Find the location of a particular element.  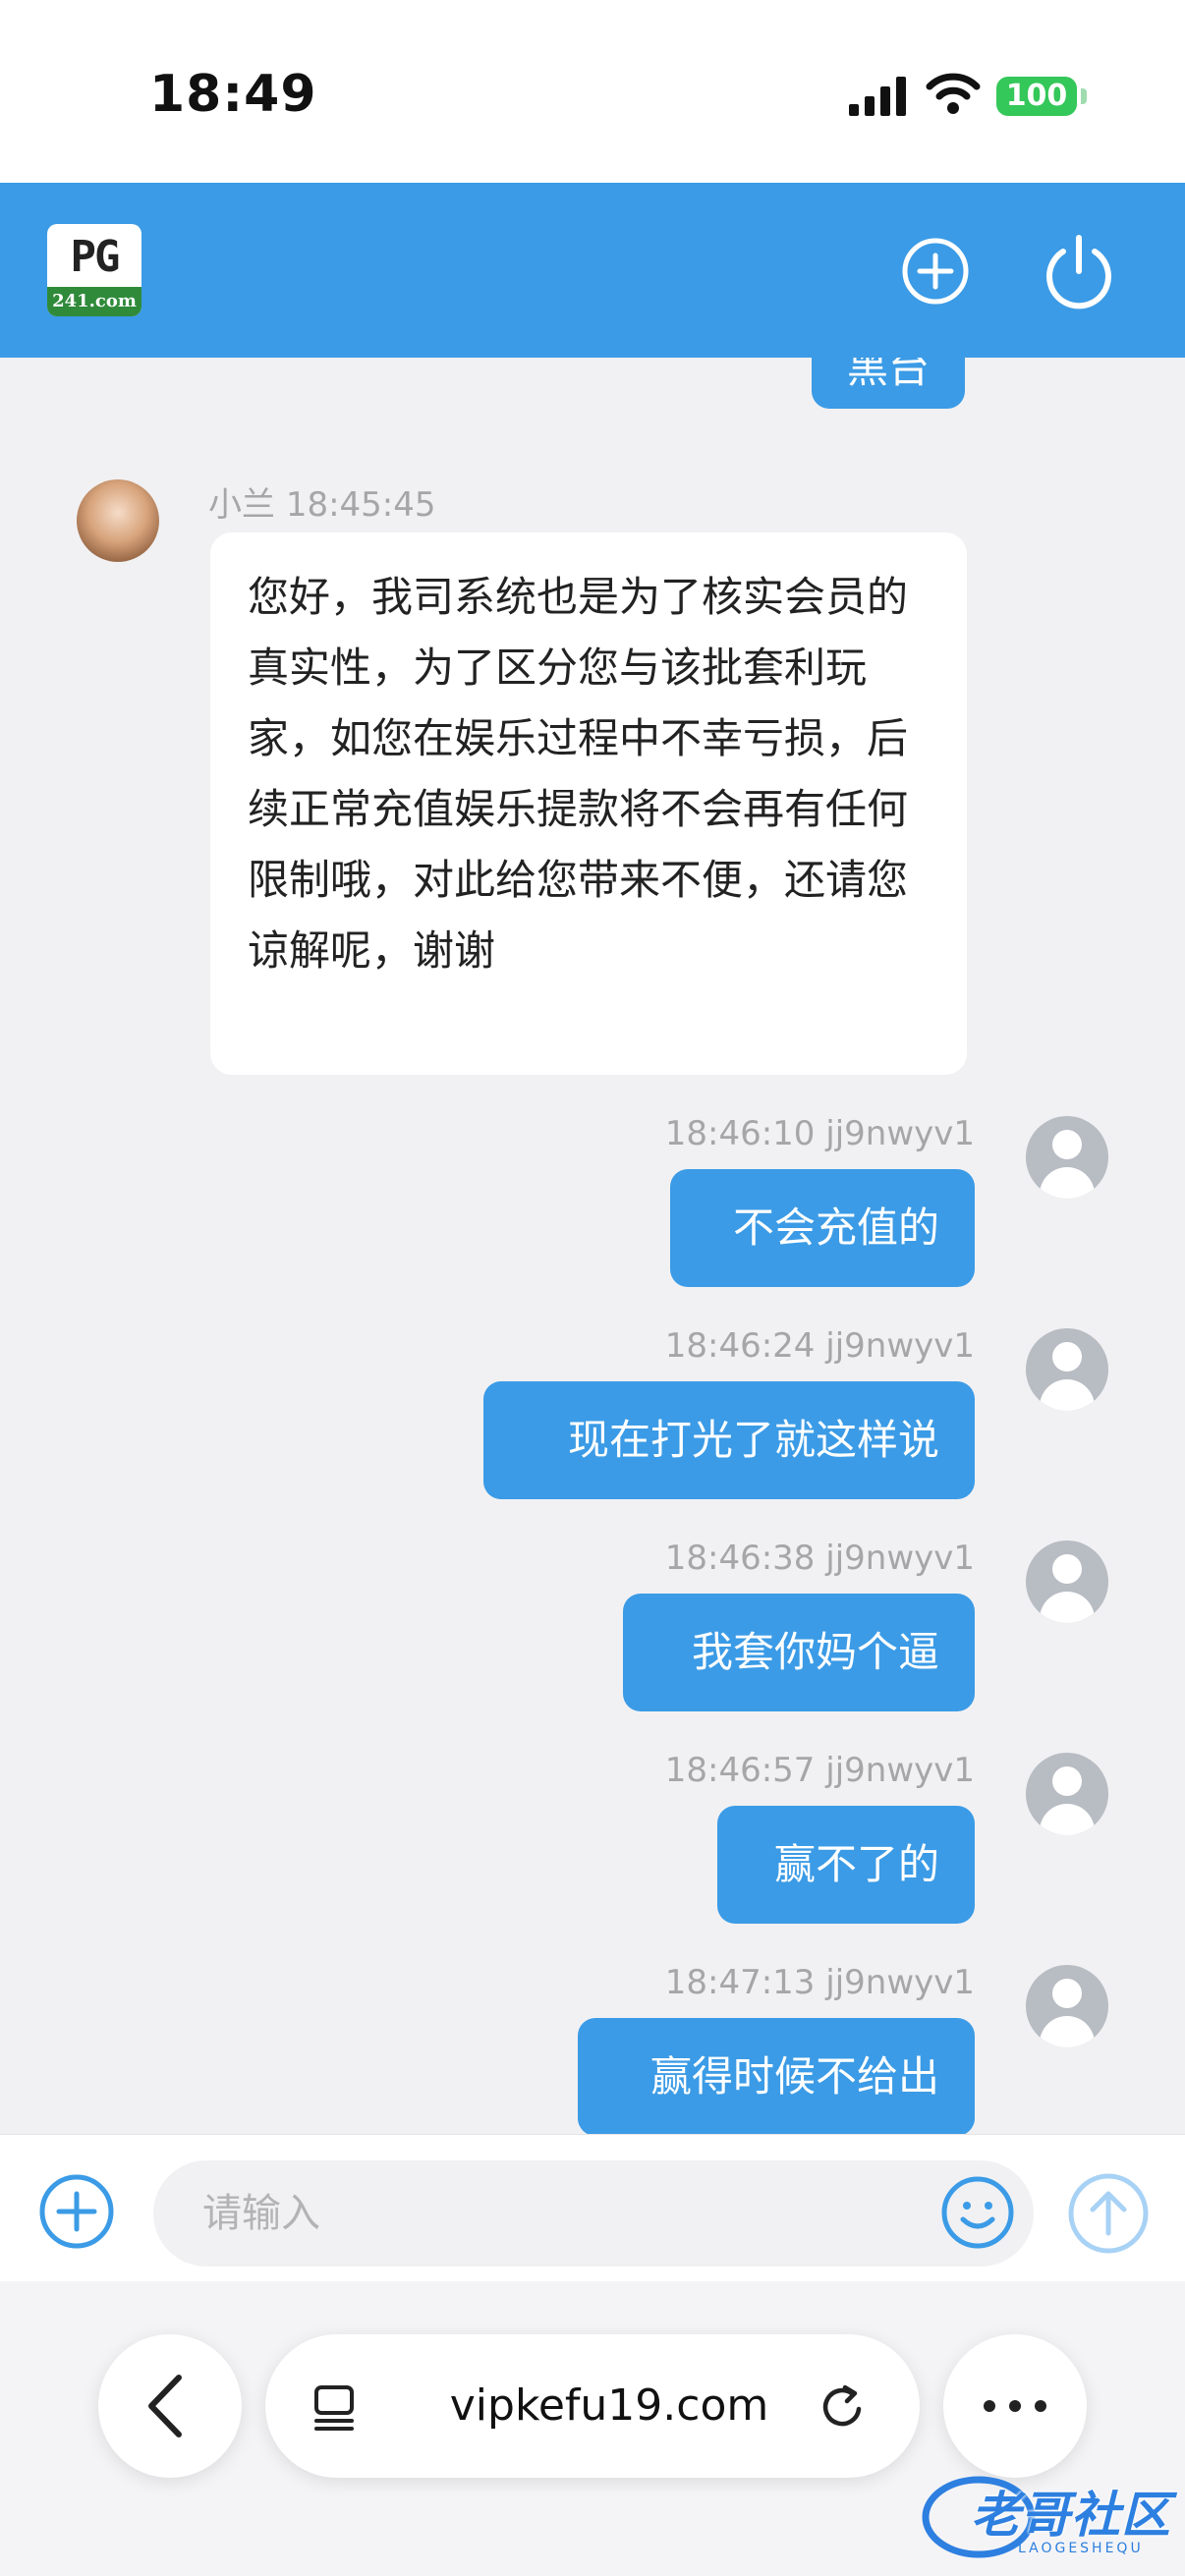

message-input is located at coordinates (594, 2213).